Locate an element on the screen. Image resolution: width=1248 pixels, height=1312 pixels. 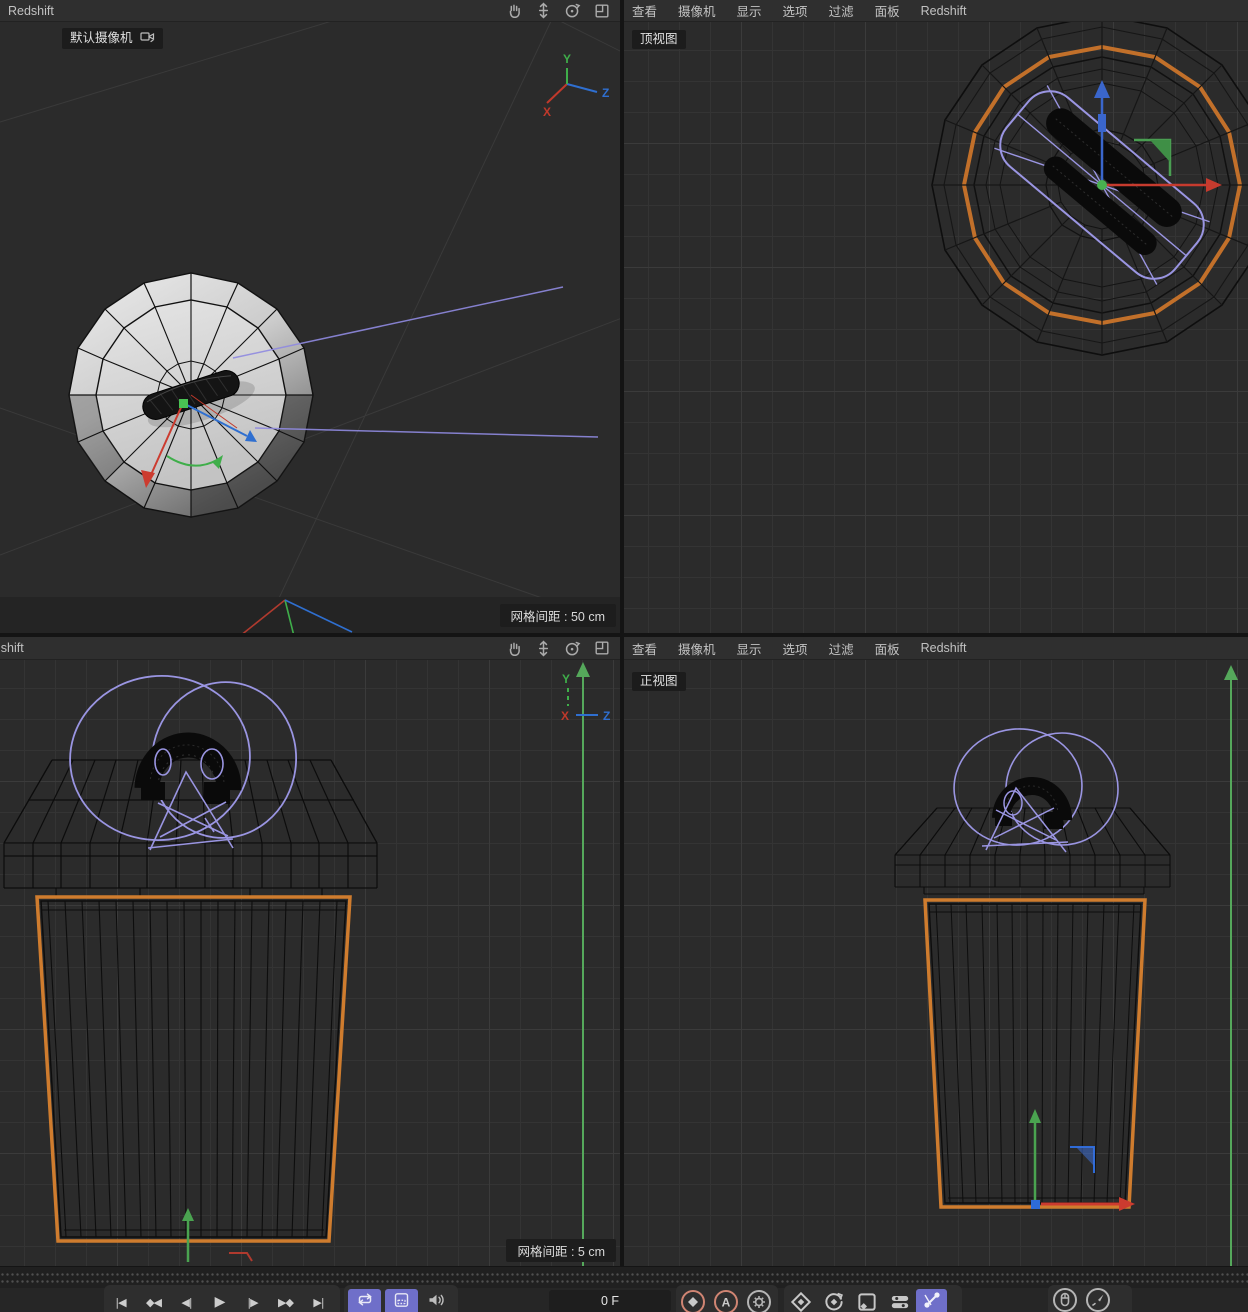
interpolation-button is located at coordinates (1097, 1299).